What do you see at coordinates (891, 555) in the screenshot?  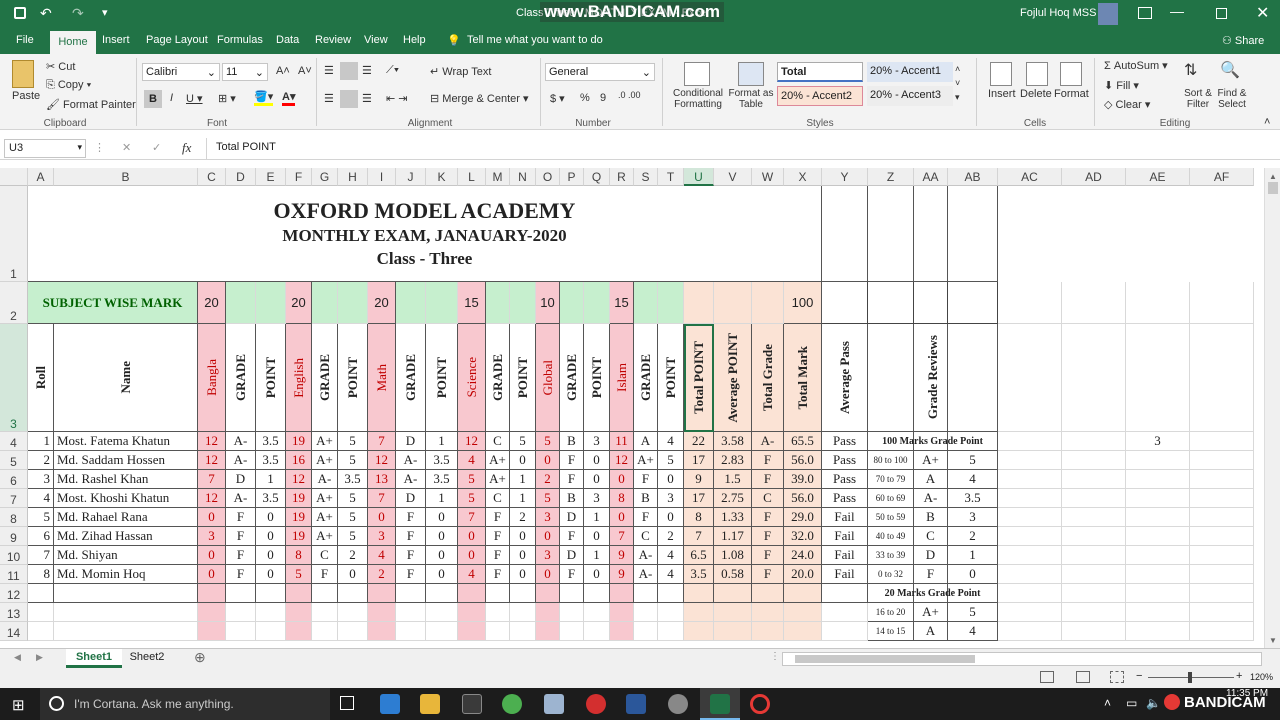 I see `grade-review-cell: 33 to 39` at bounding box center [891, 555].